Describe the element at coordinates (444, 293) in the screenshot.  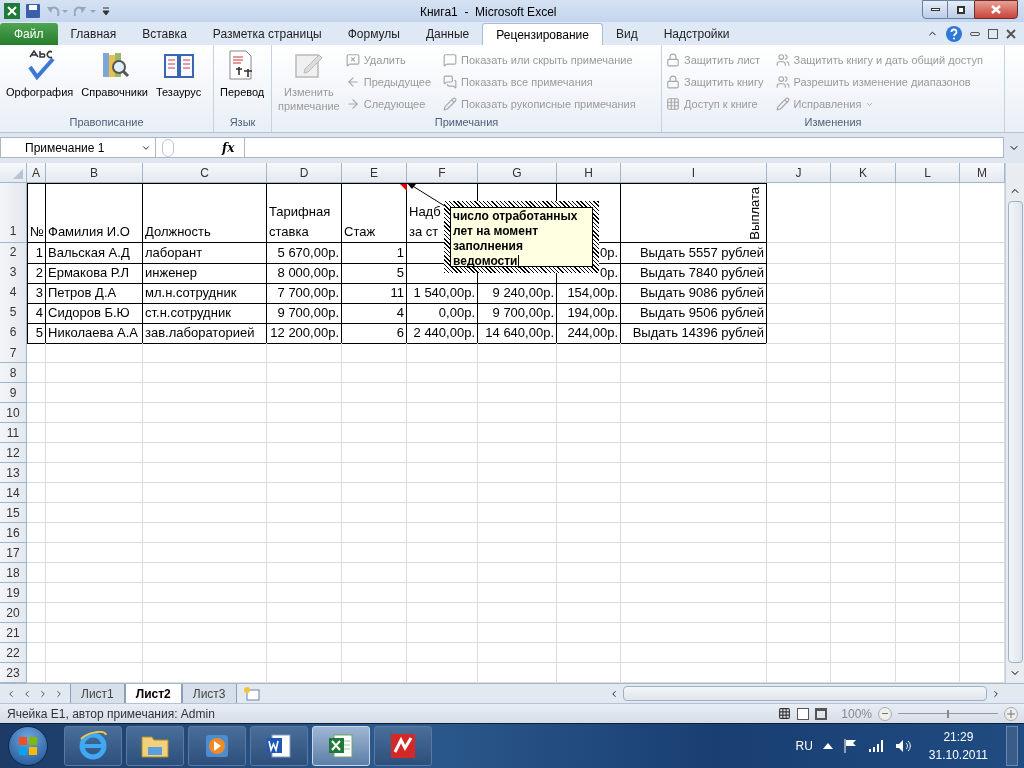
I see `cell-text: 1 540,00р.` at that location.